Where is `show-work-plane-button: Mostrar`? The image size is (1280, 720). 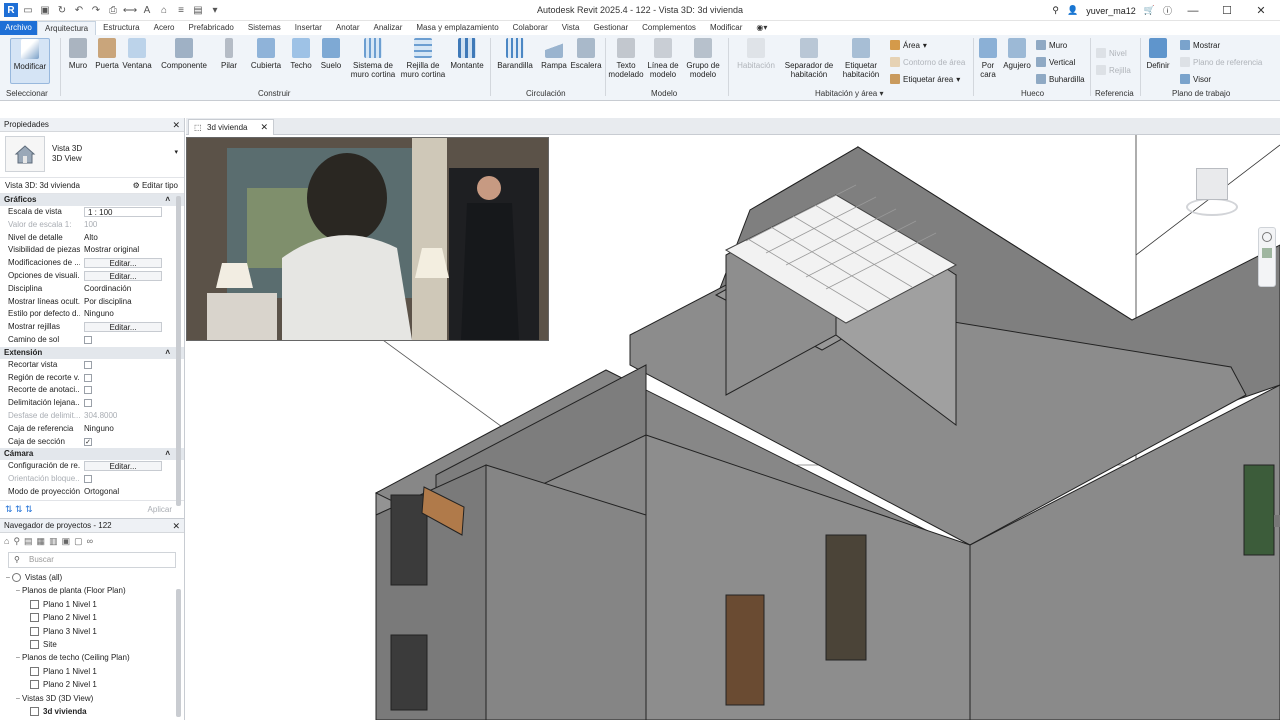
show-work-plane-button: Mostrar is located at coordinates (1200, 45).